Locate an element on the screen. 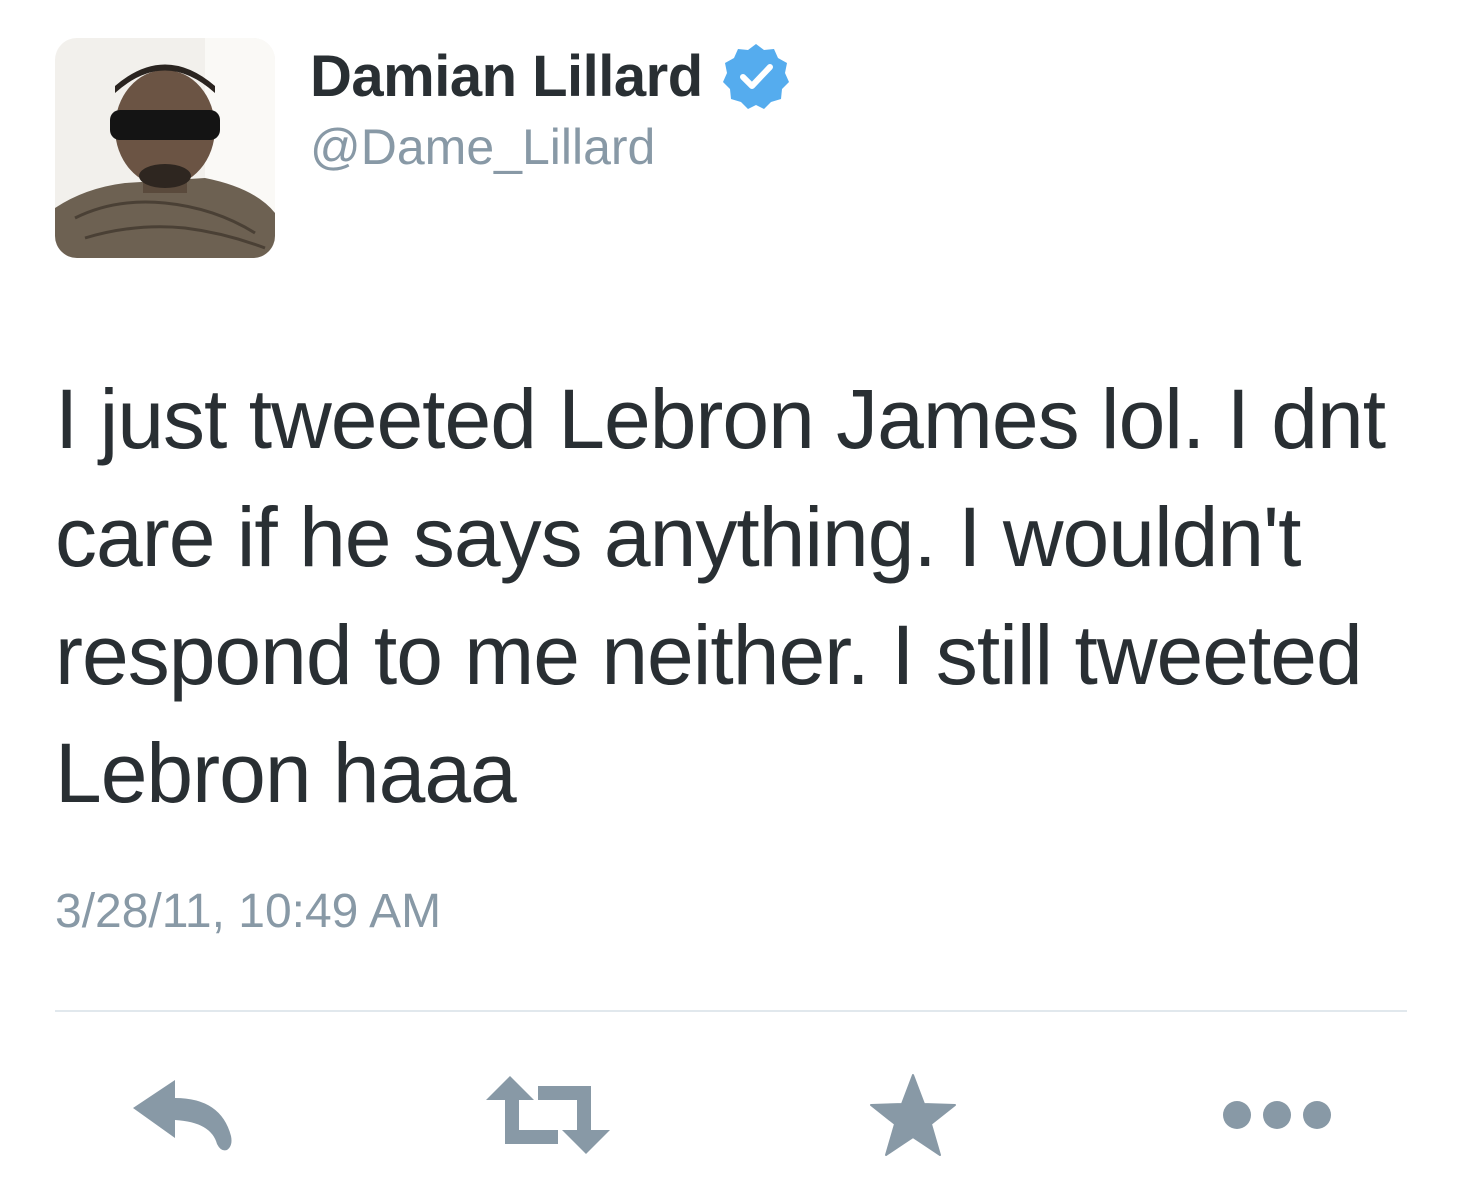  verified-badge-icon is located at coordinates (756, 76).